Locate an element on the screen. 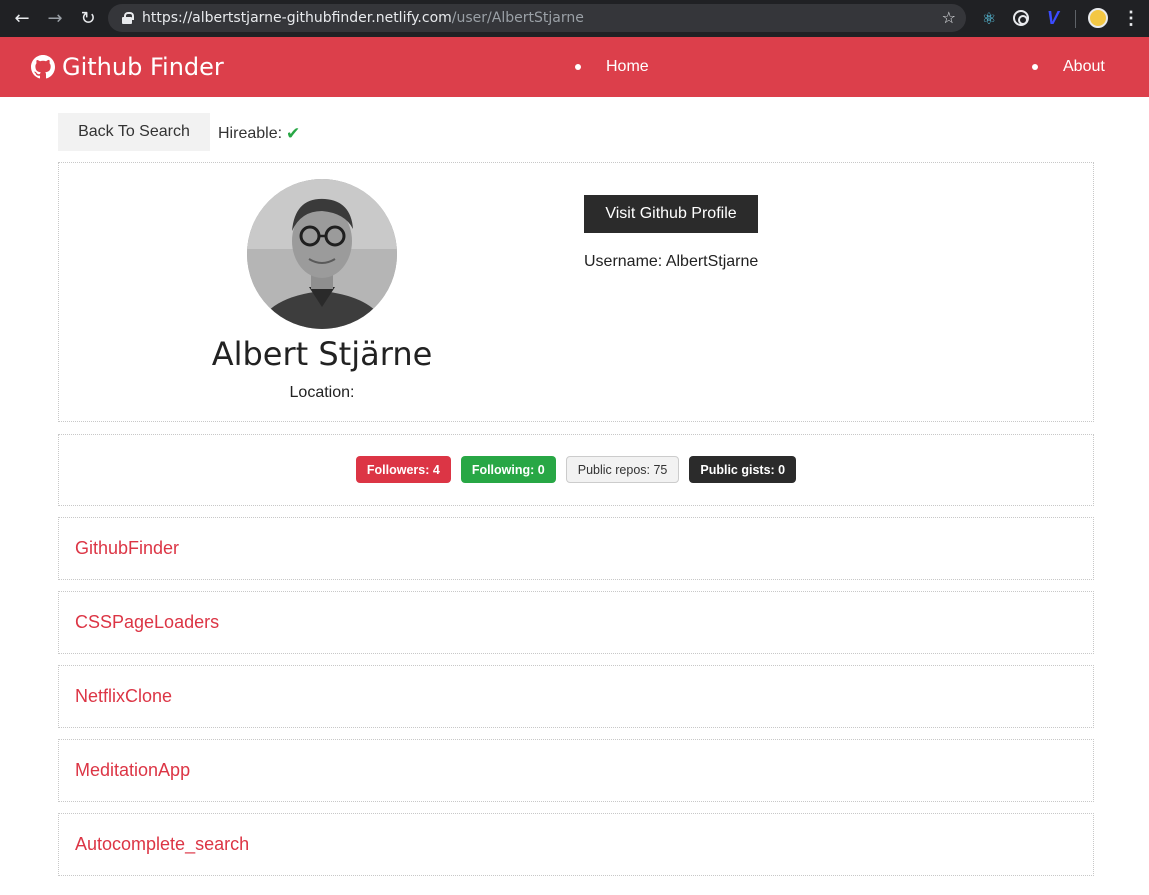 The height and width of the screenshot is (895, 1149). repo-item: CSSPageLoaders is located at coordinates (576, 622).